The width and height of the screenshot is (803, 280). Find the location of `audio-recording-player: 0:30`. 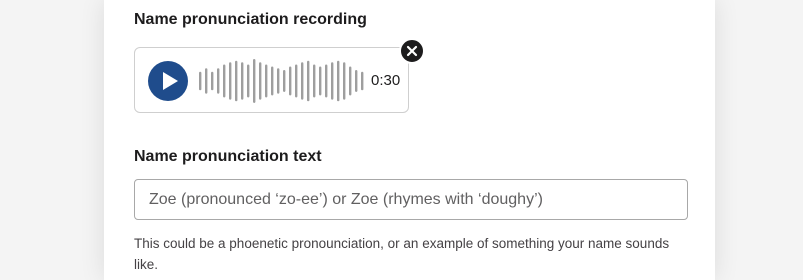

audio-recording-player: 0:30 is located at coordinates (271, 80).